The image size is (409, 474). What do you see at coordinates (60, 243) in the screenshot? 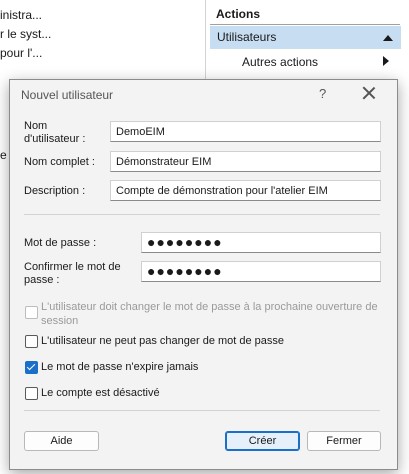
I see `password-label: Mot de passe :` at bounding box center [60, 243].